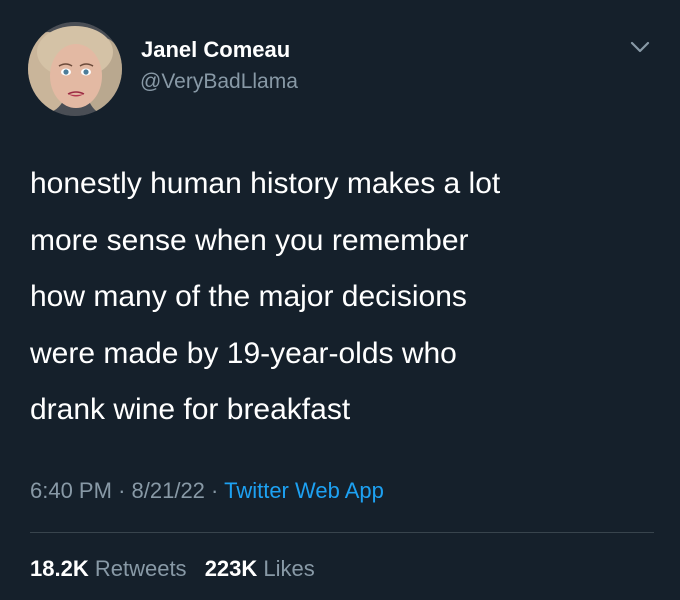 The height and width of the screenshot is (600, 680). What do you see at coordinates (207, 491) in the screenshot?
I see `tweet-meta: 6:40 PM · 8/21/22 · Twitter Web App` at bounding box center [207, 491].